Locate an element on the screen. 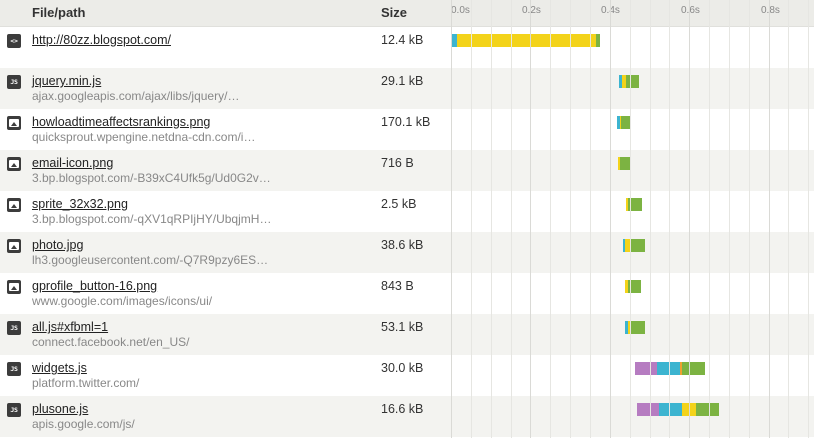 The height and width of the screenshot is (438, 814). file-size: 30.0 kB is located at coordinates (402, 368).